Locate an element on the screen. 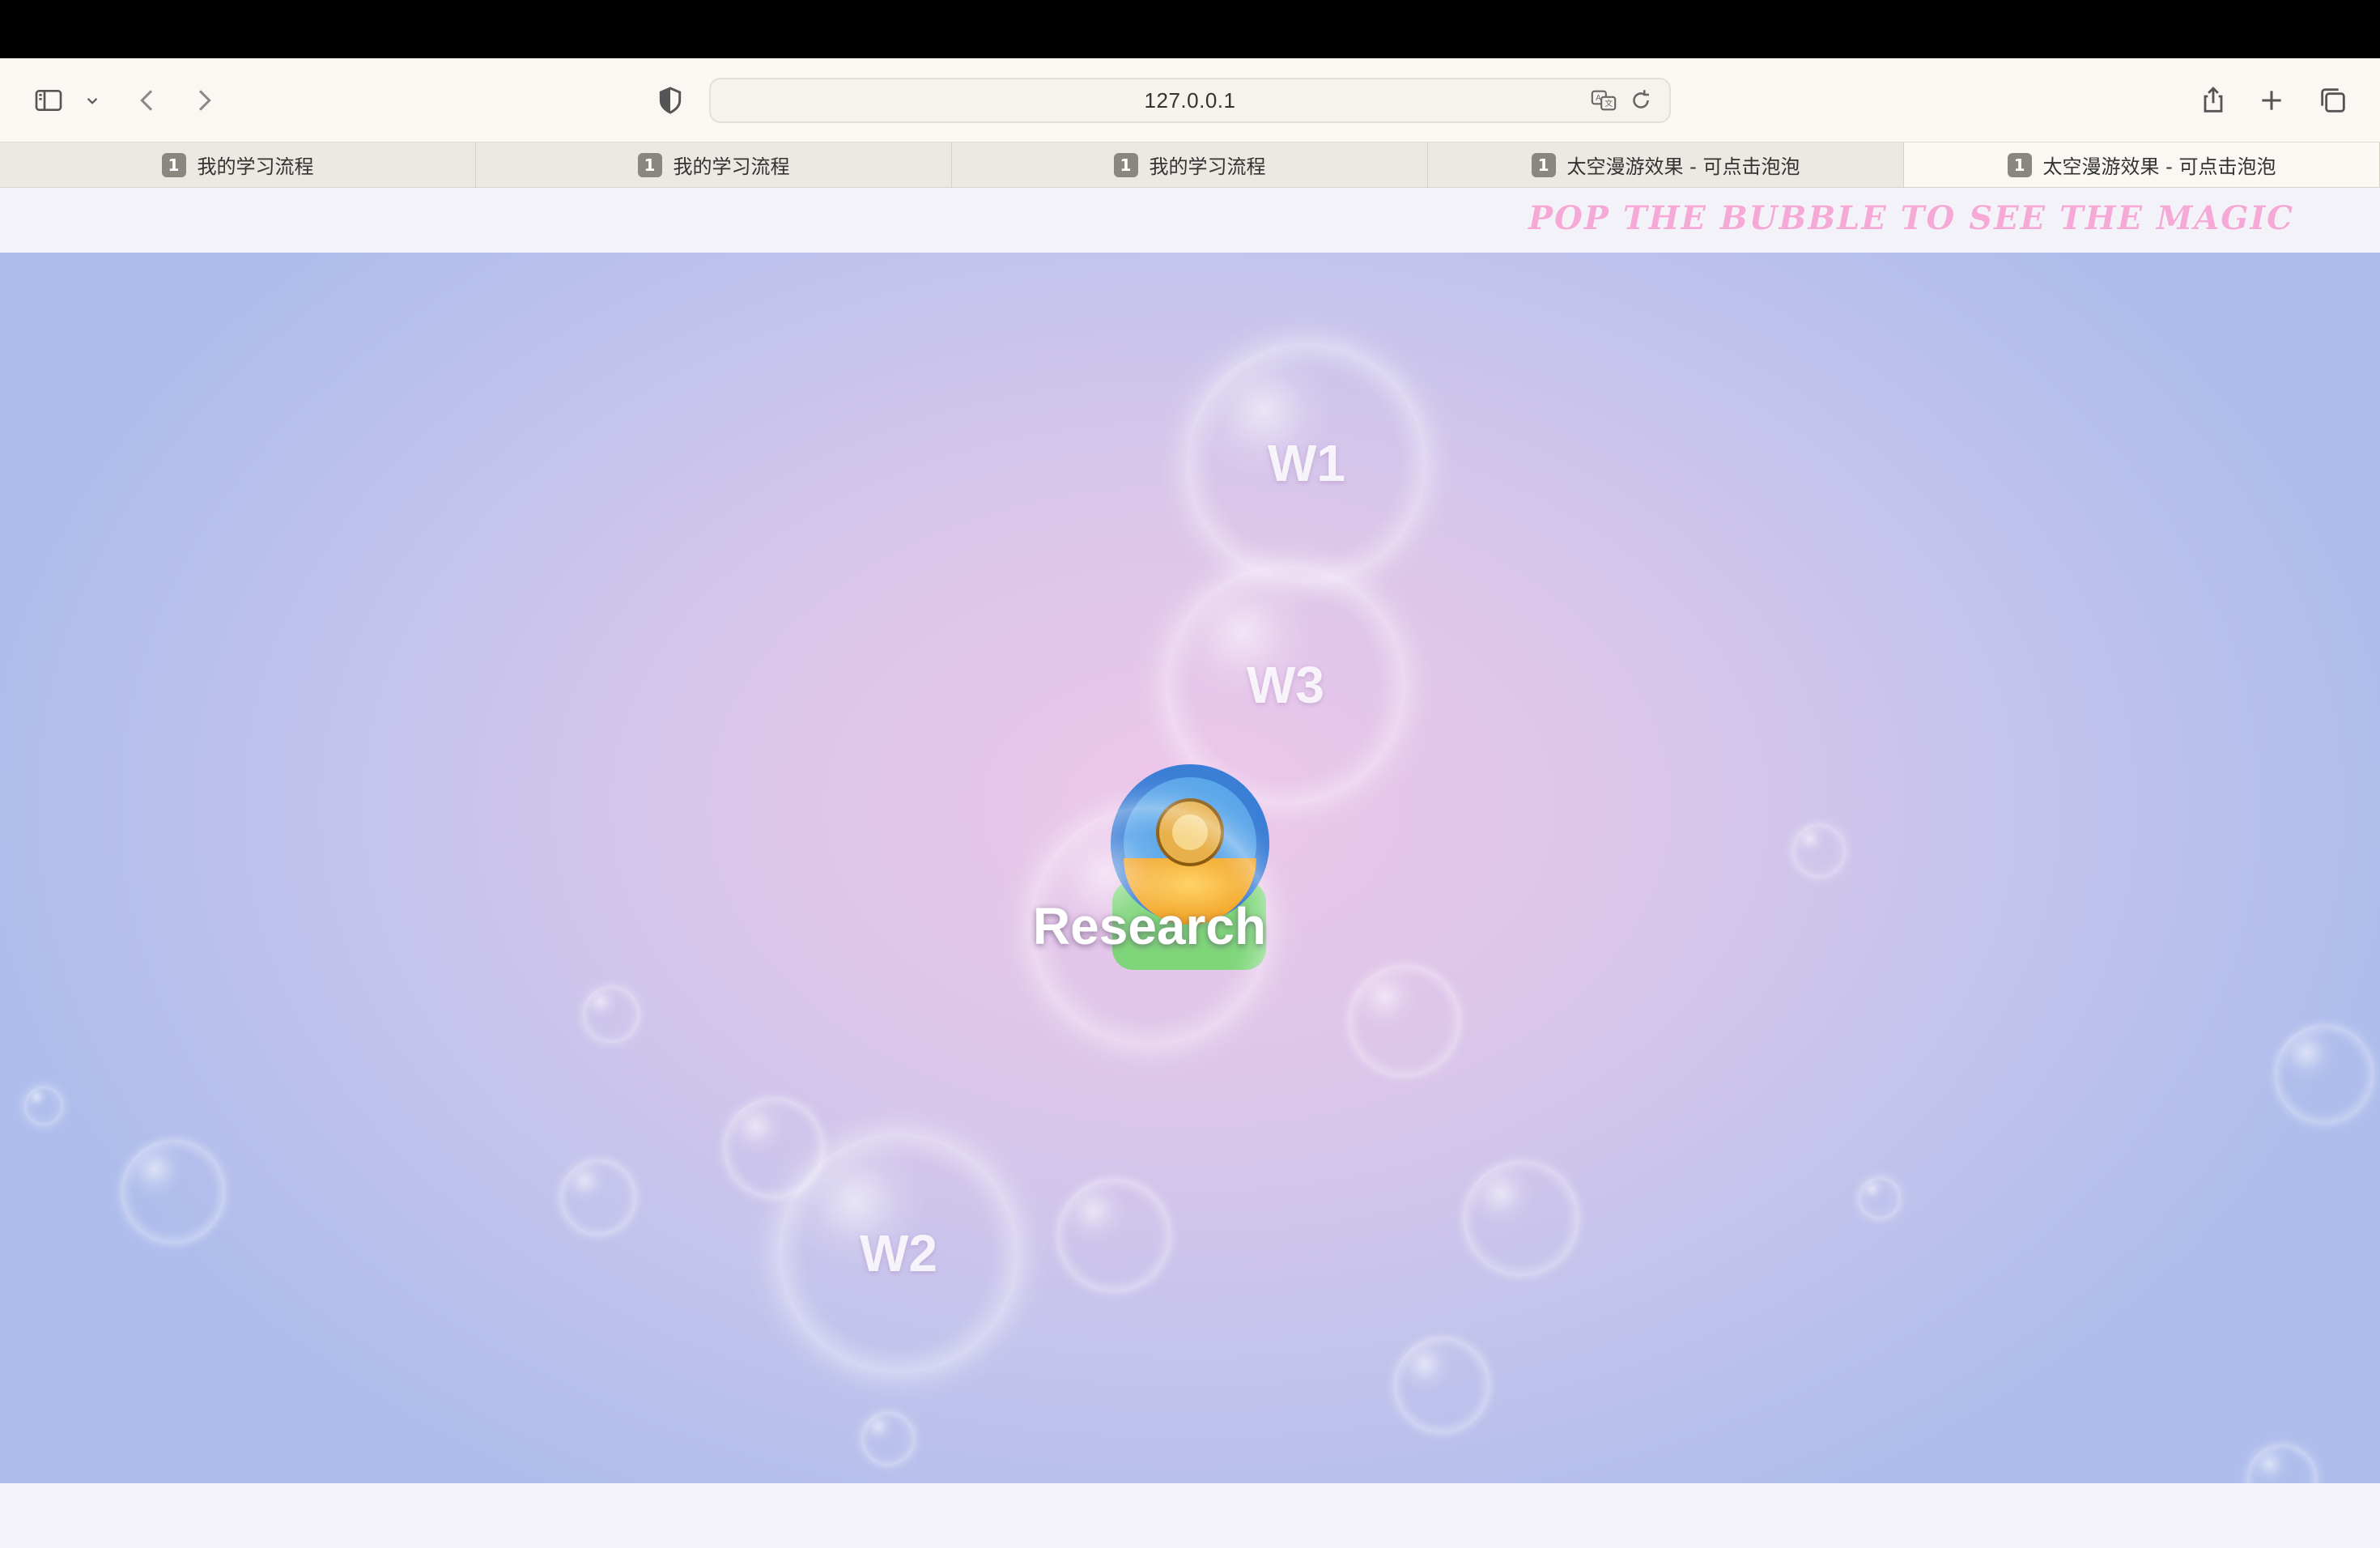 The width and height of the screenshot is (2380, 1548). tab-item: 1 太空漫游效果 - 可点击泡泡 is located at coordinates (1666, 165).